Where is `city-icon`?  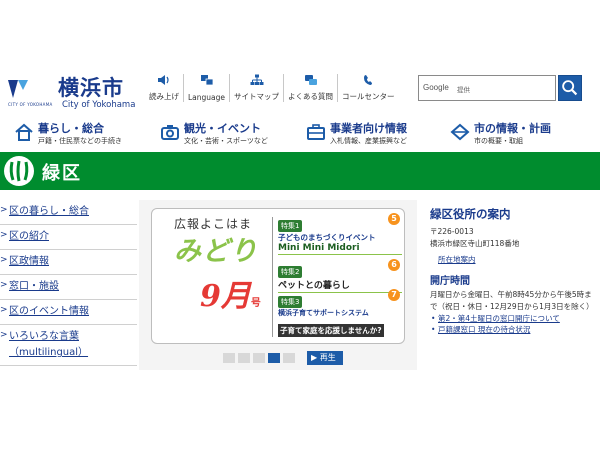 city-icon is located at coordinates (460, 132).